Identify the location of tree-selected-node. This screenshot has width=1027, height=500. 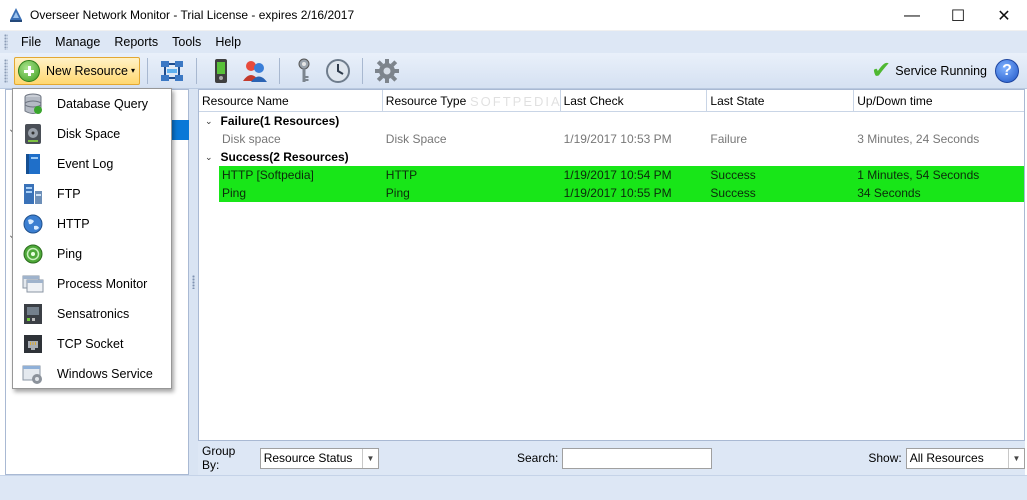
(179, 130).